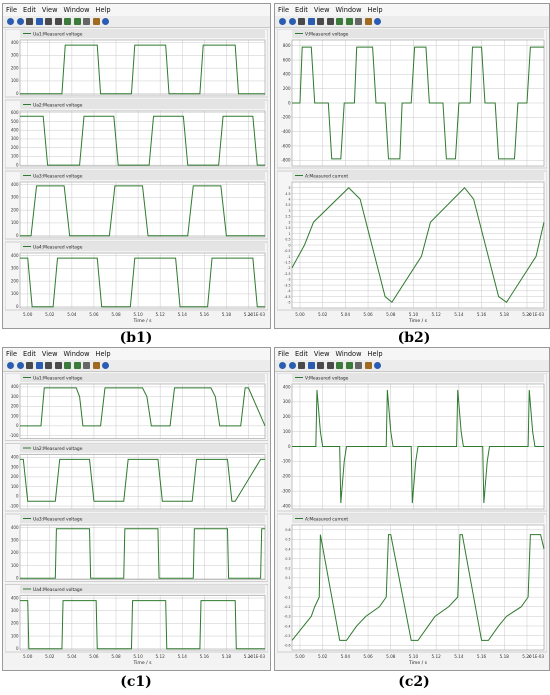  What do you see at coordinates (136, 547) in the screenshot?
I see `subplot: Ua3:Measured voltage0100200300400` at bounding box center [136, 547].